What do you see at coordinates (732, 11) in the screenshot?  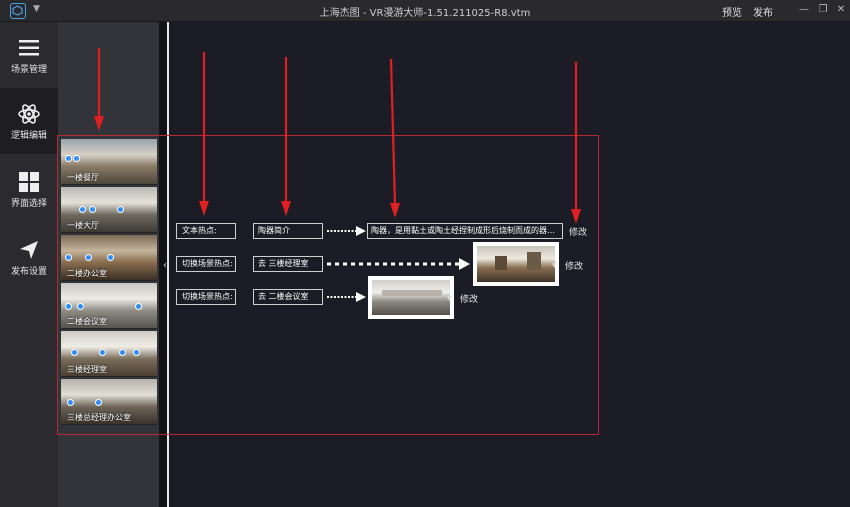 I see `preview-button: 预览` at bounding box center [732, 11].